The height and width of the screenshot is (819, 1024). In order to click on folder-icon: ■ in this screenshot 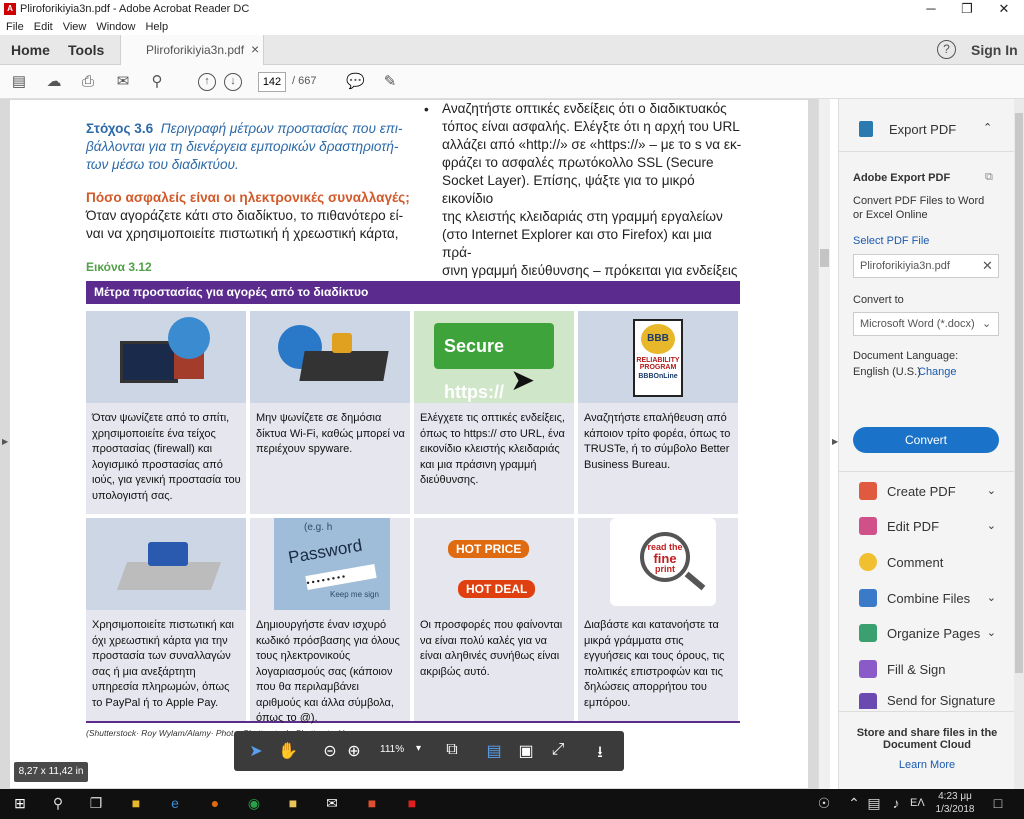, I will do `click(293, 804)`.